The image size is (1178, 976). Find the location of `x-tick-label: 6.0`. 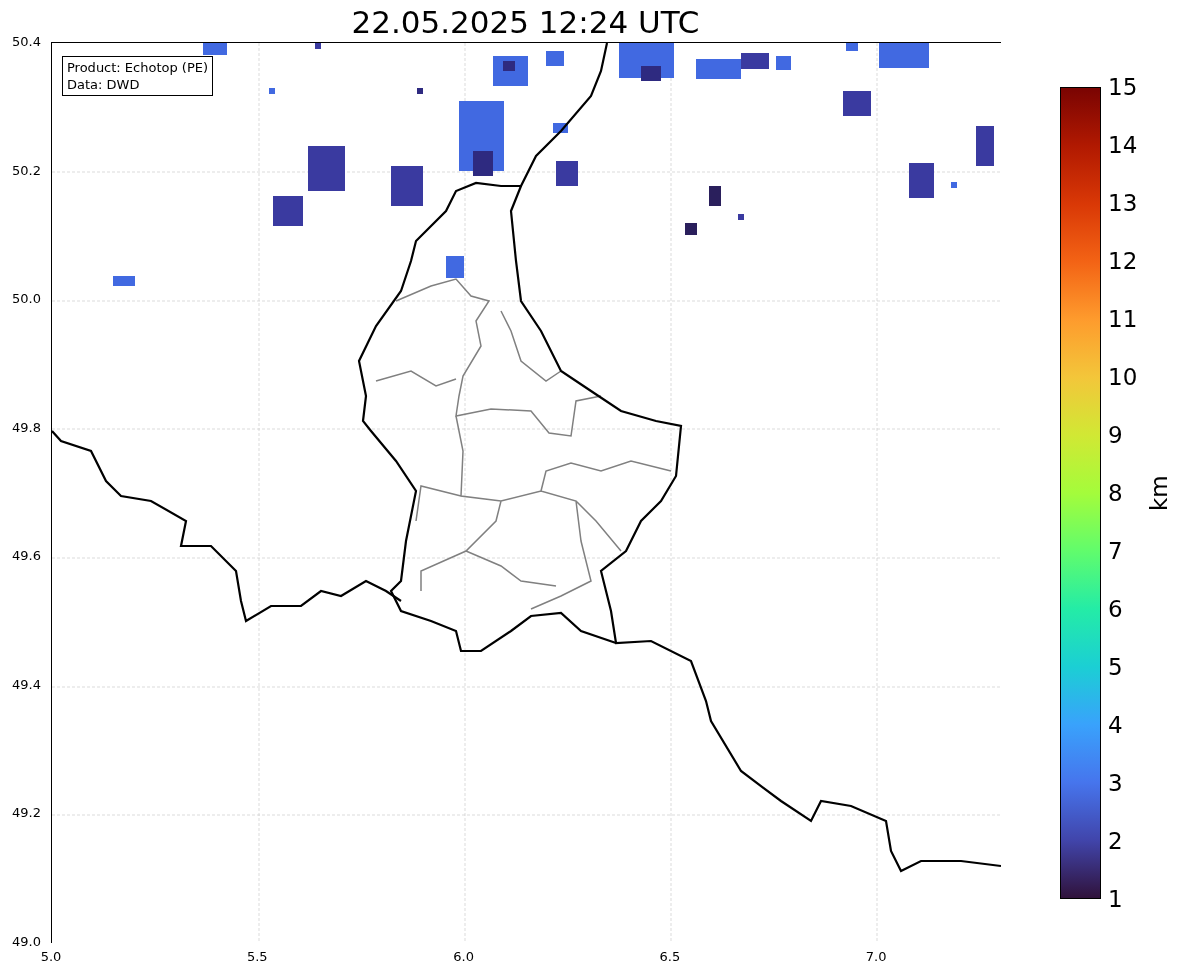

x-tick-label: 6.0 is located at coordinates (463, 957).